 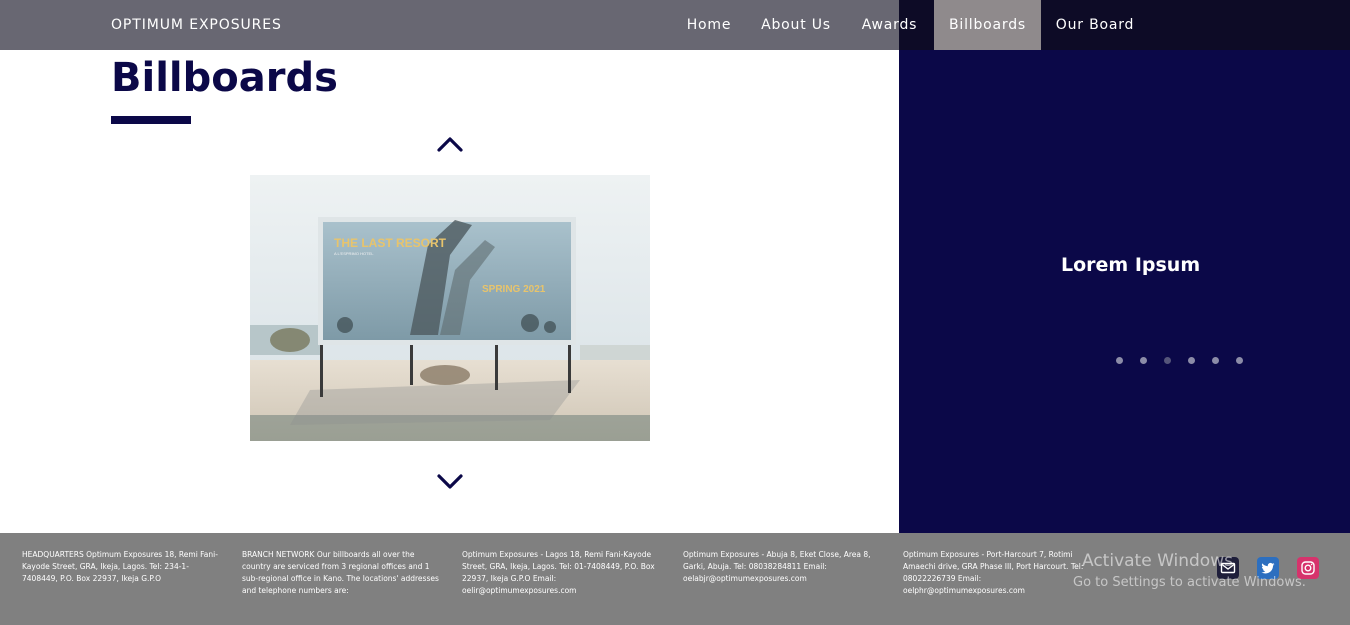 I want to click on nav-home: Home, so click(x=709, y=25).